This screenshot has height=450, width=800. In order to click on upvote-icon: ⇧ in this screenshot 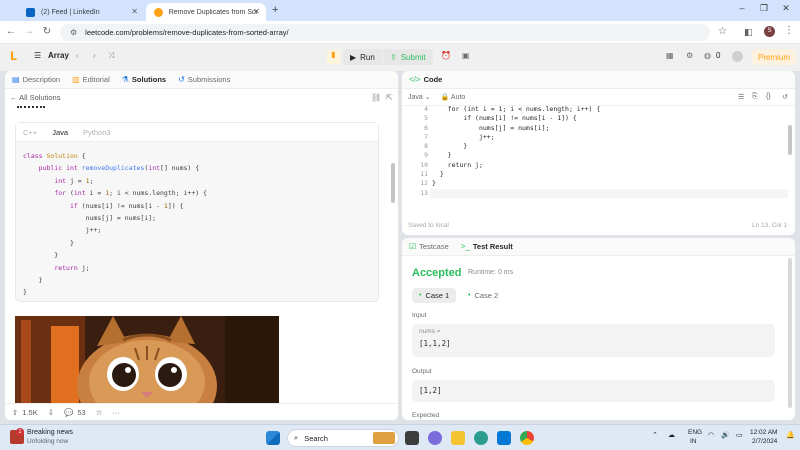, I will do `click(15, 412)`.